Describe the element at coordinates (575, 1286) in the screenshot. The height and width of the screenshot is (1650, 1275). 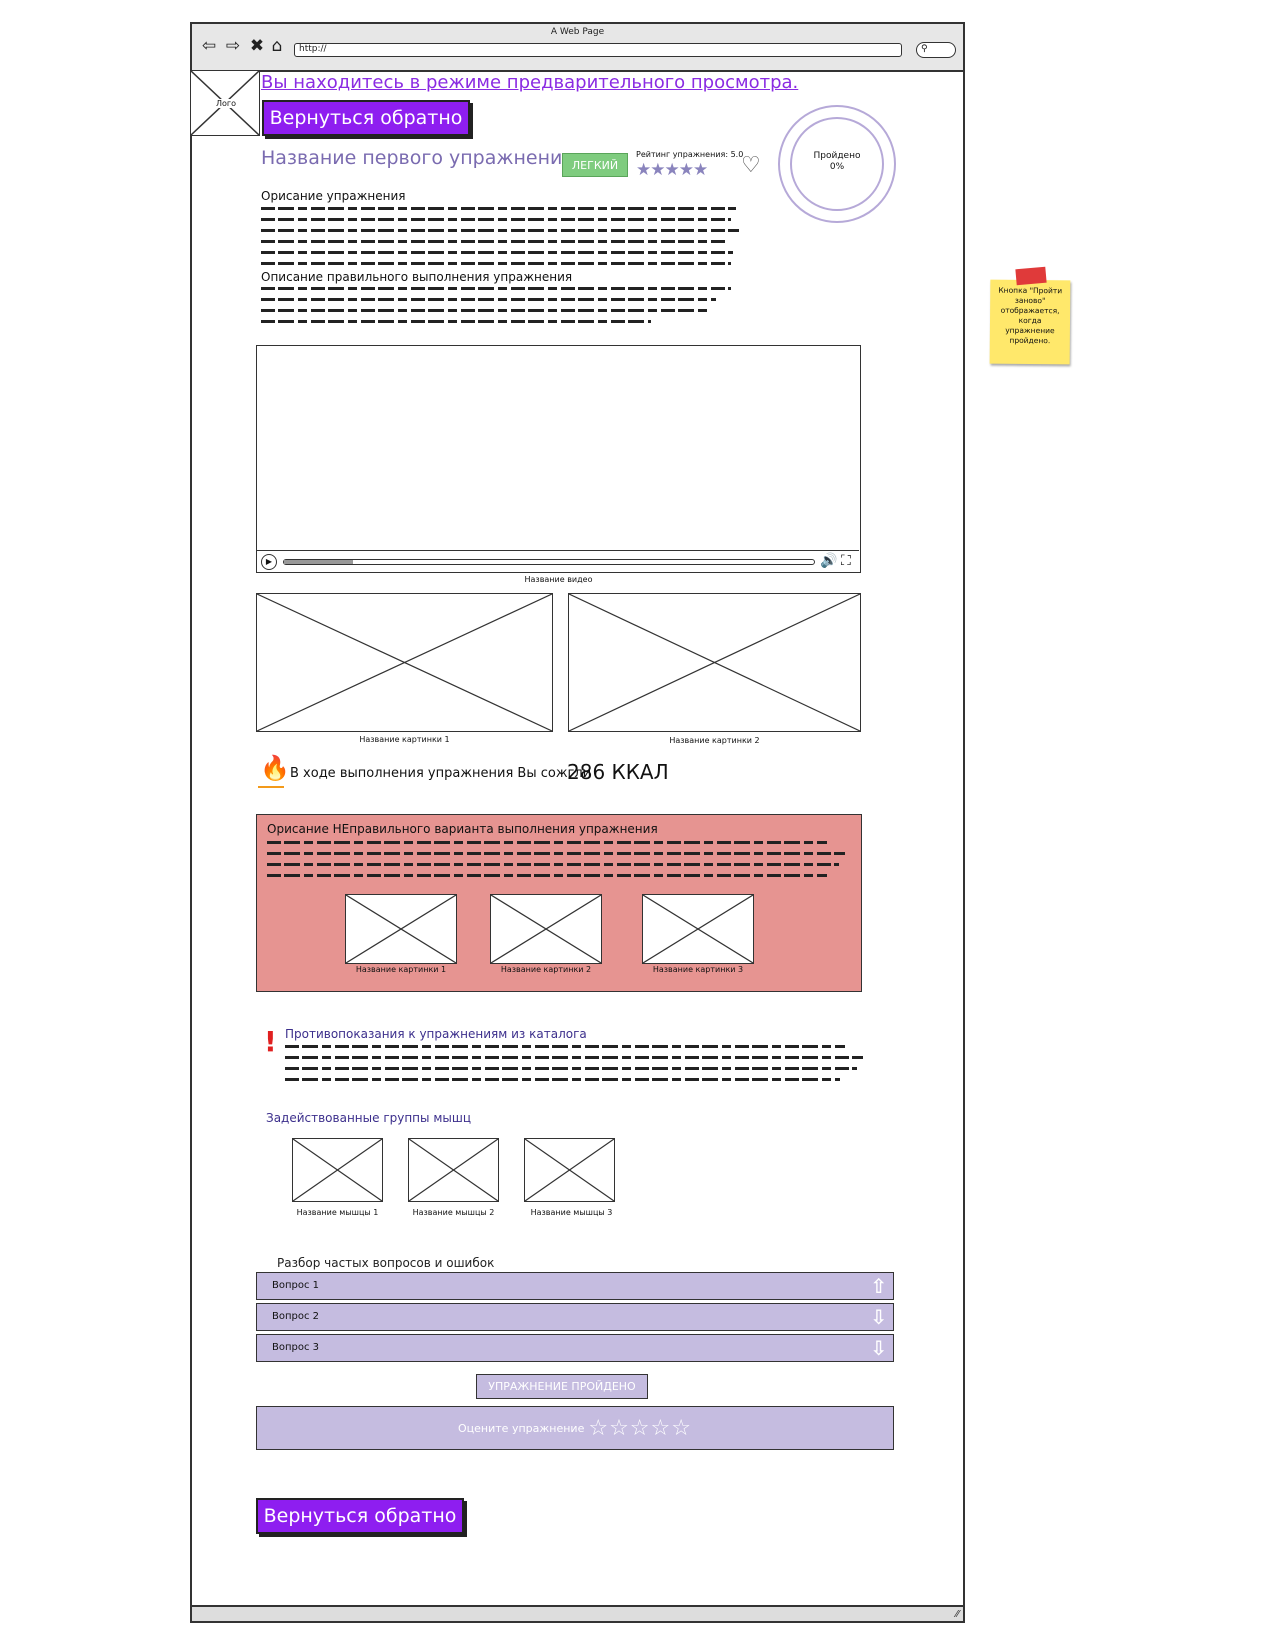
I see `faq-item-1: Вопрос 1 ⇧` at that location.